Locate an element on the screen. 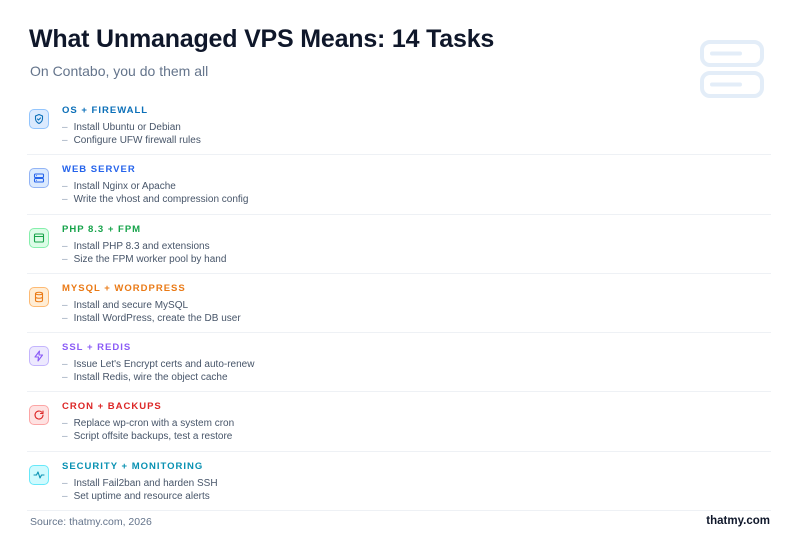 Image resolution: width=800 pixels, height=541 pixels. task-item: – Script offsite backups, test a restore is located at coordinates (147, 437).